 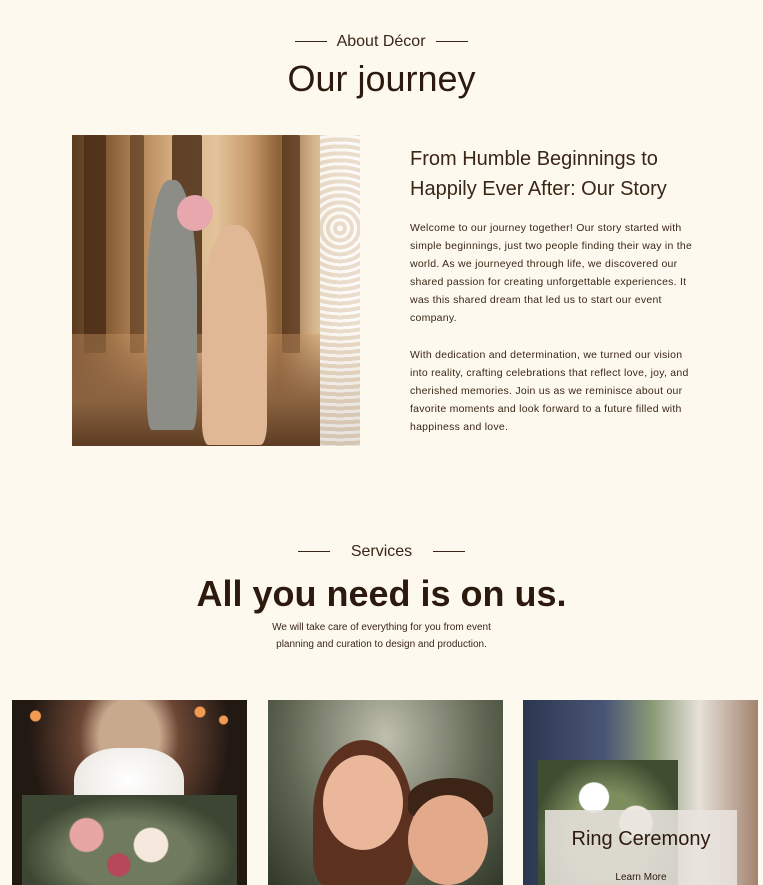 I want to click on bride-figure, so click(x=234, y=335).